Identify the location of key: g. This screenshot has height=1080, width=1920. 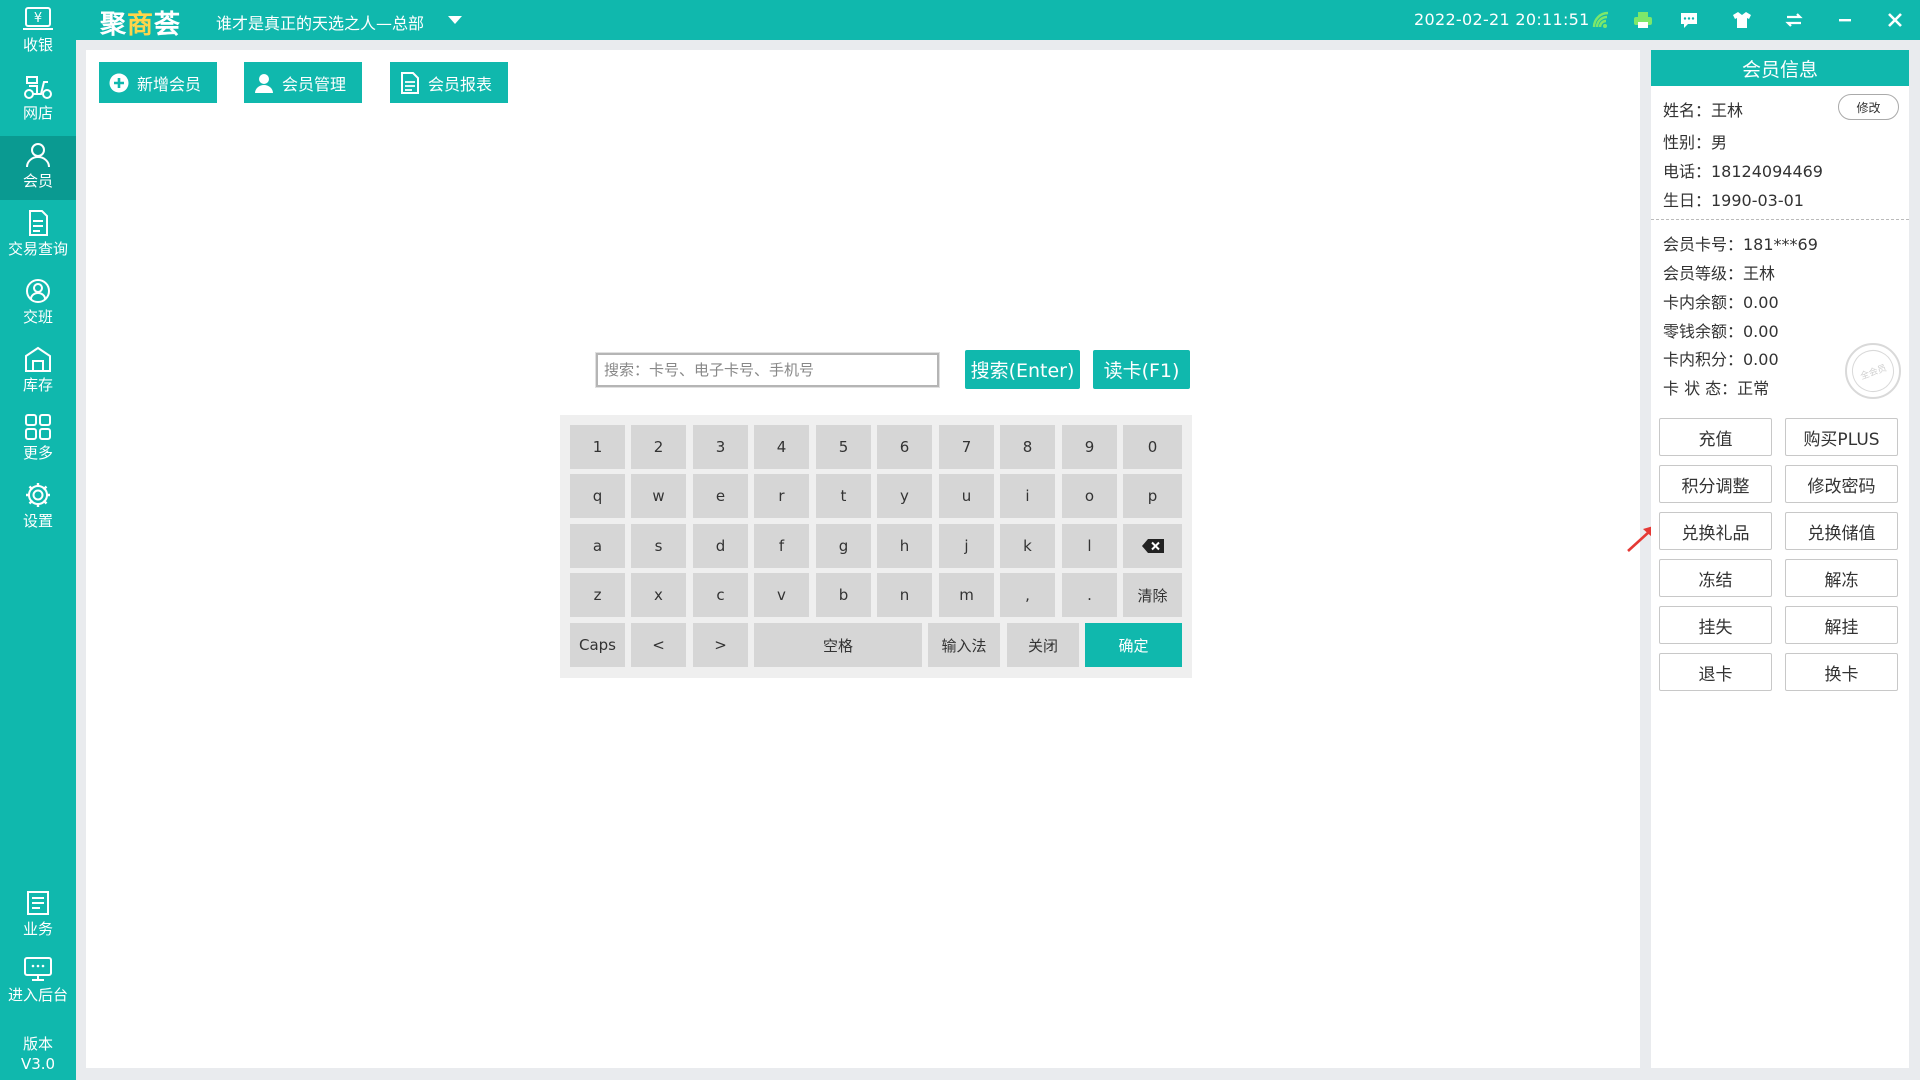
(843, 546).